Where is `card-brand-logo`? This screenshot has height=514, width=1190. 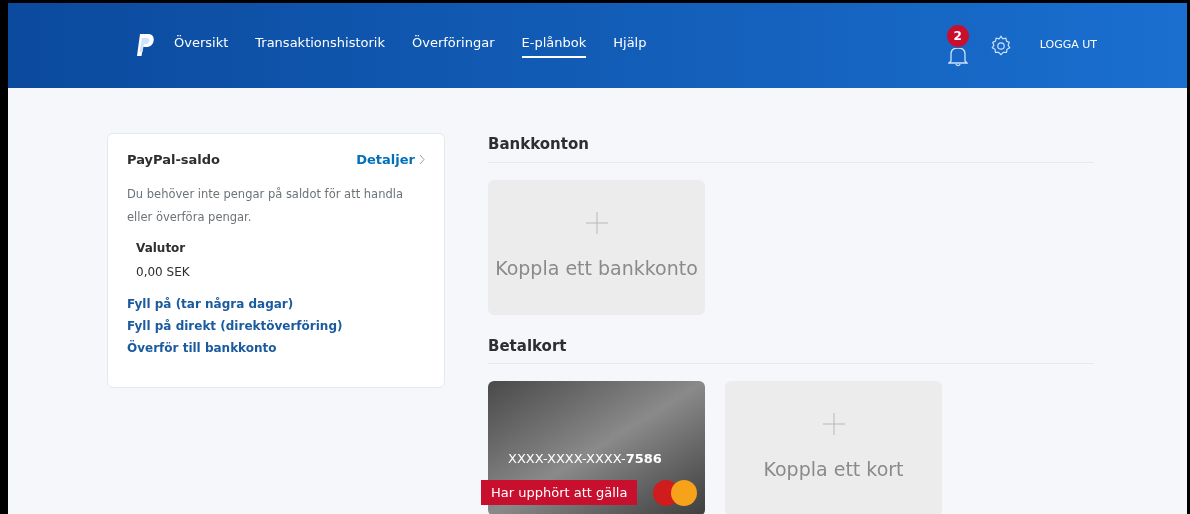 card-brand-logo is located at coordinates (675, 493).